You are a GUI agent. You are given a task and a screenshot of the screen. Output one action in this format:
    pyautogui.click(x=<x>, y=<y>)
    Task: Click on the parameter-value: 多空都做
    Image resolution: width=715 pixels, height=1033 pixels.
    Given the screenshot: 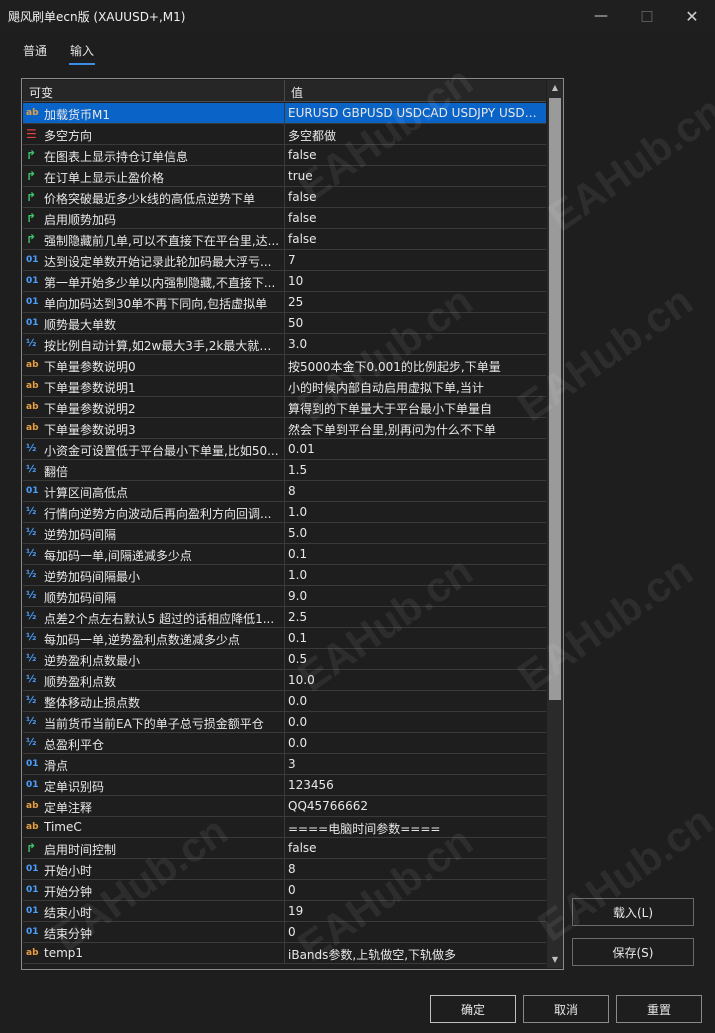 What is the action you would take?
    pyautogui.click(x=415, y=135)
    